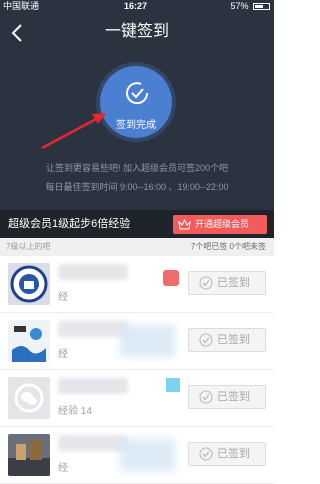  Describe the element at coordinates (69, 224) in the screenshot. I see `vip-promo-text: 超级会员1级起步6倍经验` at that location.